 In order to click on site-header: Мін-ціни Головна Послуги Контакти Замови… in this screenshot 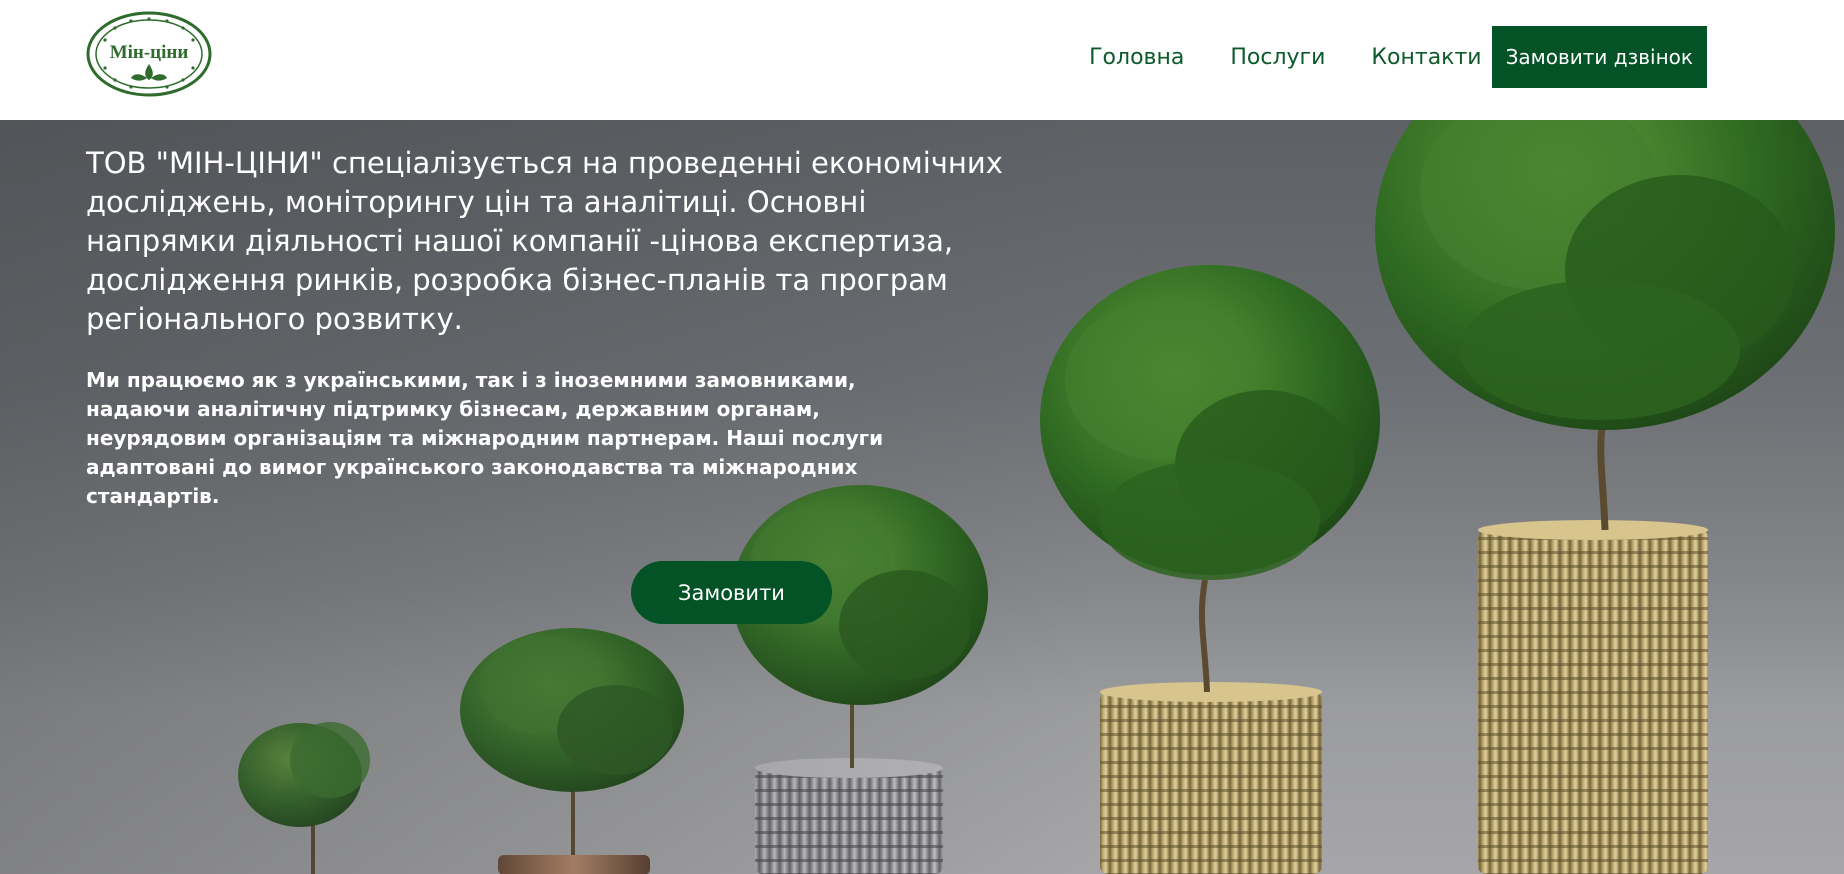, I will do `click(922, 60)`.